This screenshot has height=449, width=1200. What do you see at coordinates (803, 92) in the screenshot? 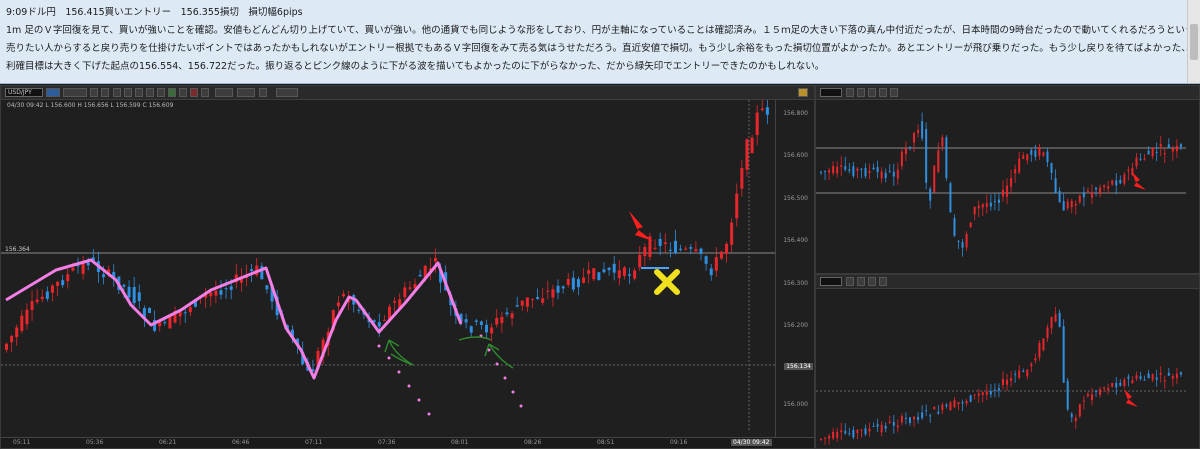
I see `lock-icon` at bounding box center [803, 92].